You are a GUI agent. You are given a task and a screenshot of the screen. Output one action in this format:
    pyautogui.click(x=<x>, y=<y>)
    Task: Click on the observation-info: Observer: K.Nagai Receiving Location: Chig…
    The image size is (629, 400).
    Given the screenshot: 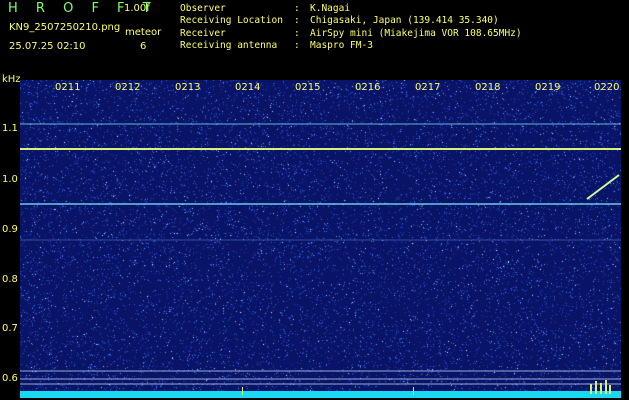 What is the action you would take?
    pyautogui.click(x=351, y=27)
    